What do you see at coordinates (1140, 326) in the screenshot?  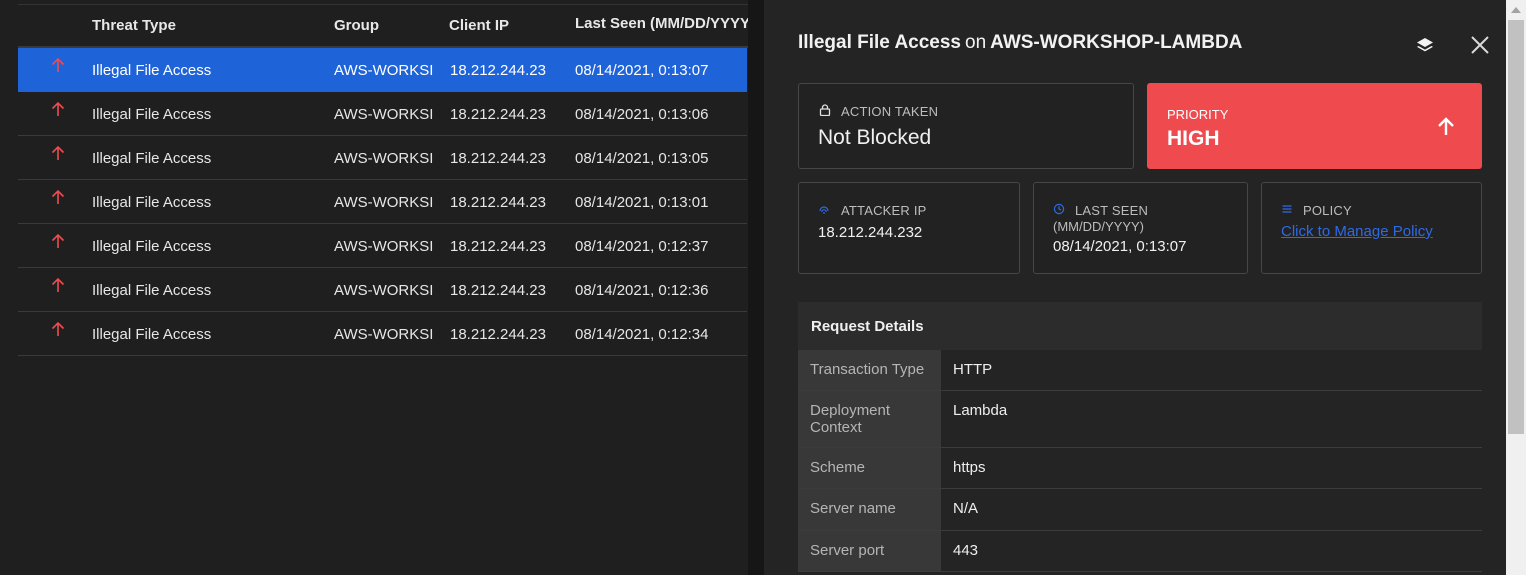 I see `request-details-heading: Request Details` at bounding box center [1140, 326].